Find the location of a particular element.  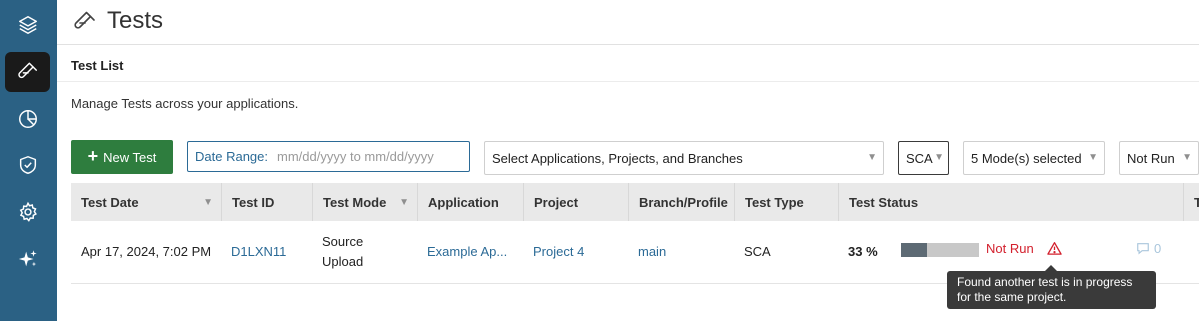

cell-test-type: SCA is located at coordinates (757, 251).